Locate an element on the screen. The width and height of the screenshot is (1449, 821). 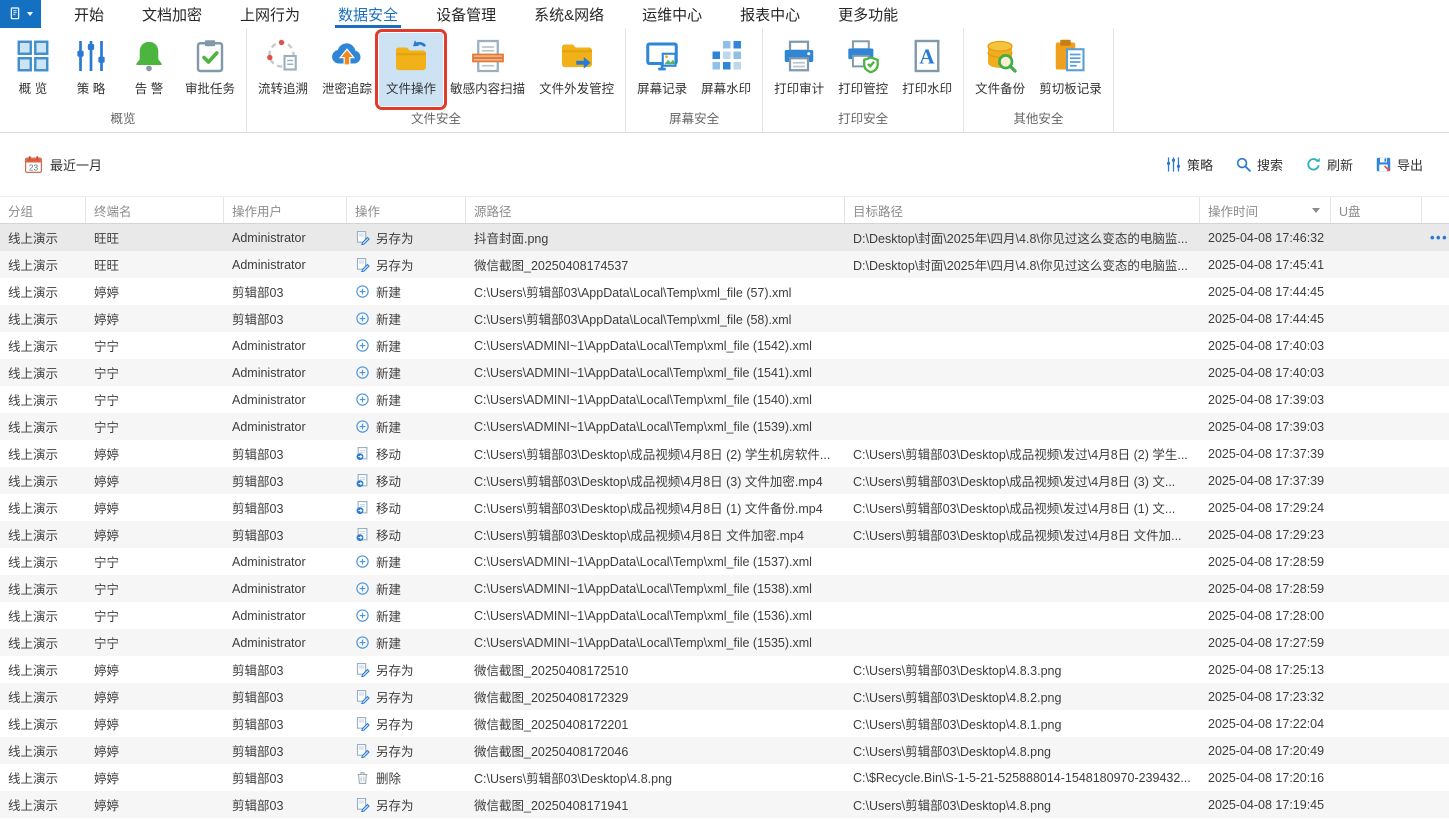
col-header-target-path: 目标路径 is located at coordinates (1022, 210).